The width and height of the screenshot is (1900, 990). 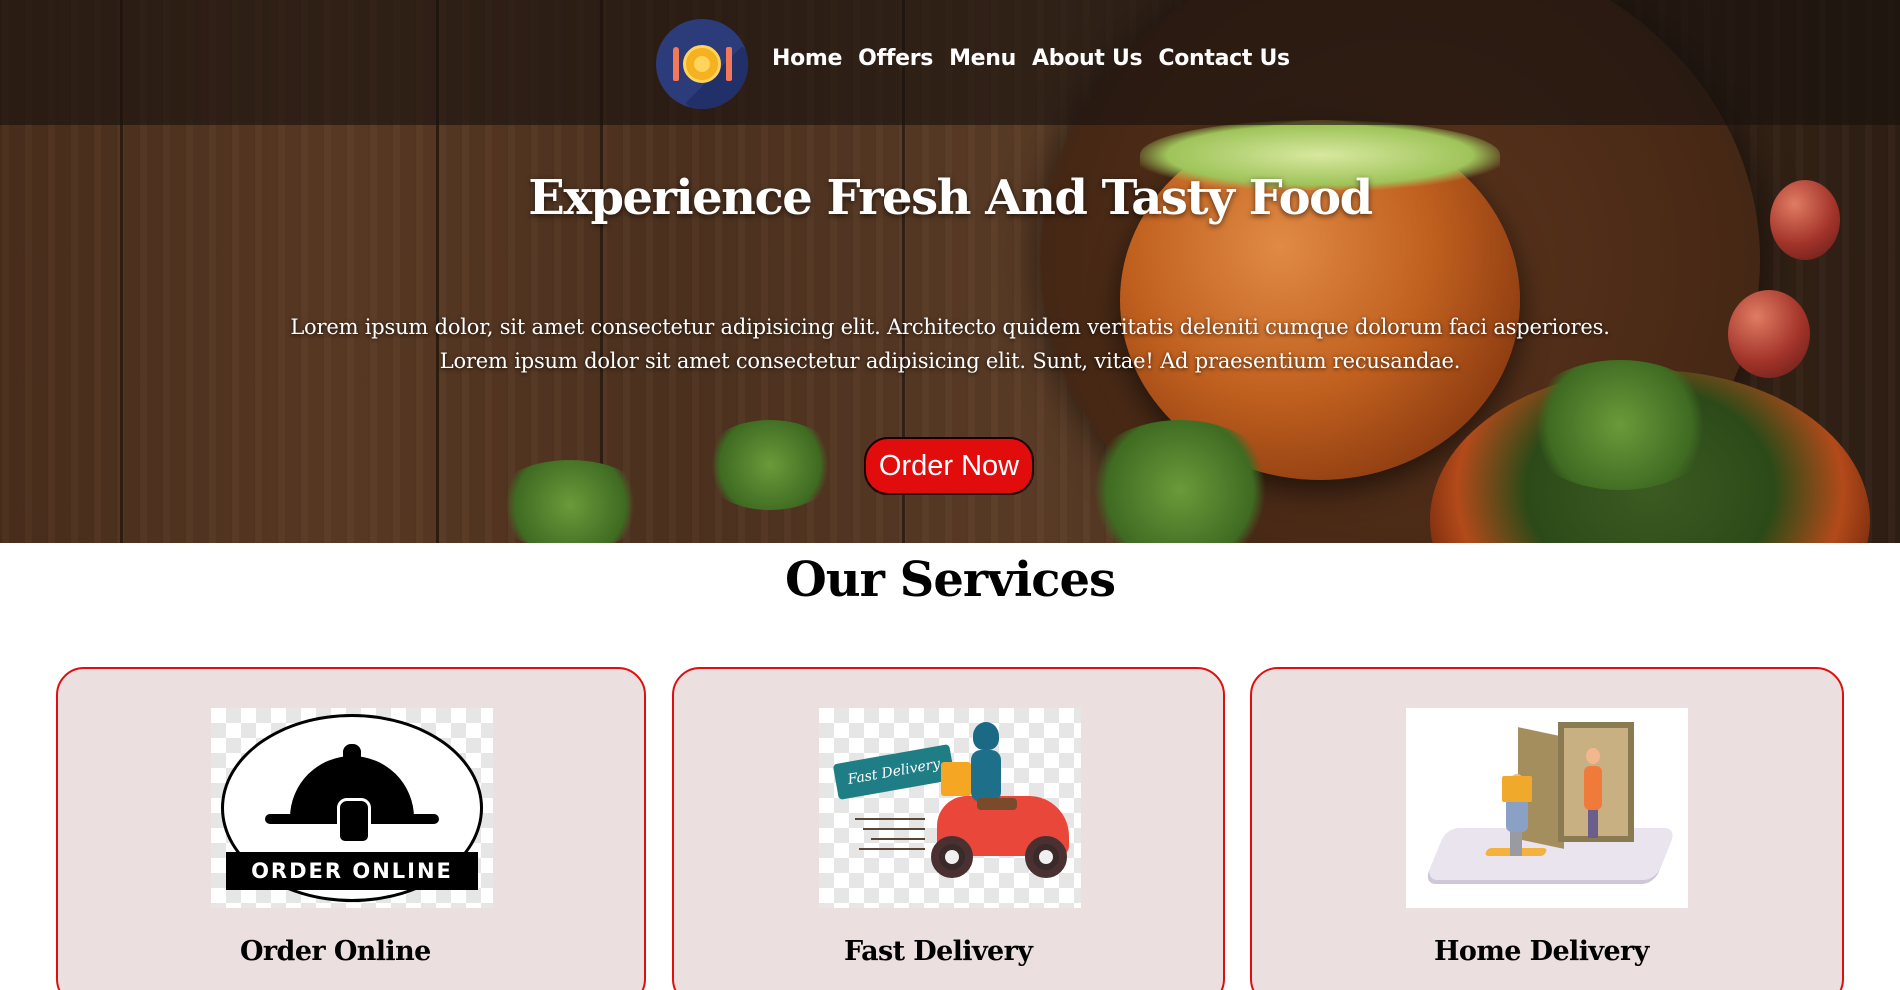 I want to click on nav-link-contact-us: Contact Us, so click(x=1224, y=58).